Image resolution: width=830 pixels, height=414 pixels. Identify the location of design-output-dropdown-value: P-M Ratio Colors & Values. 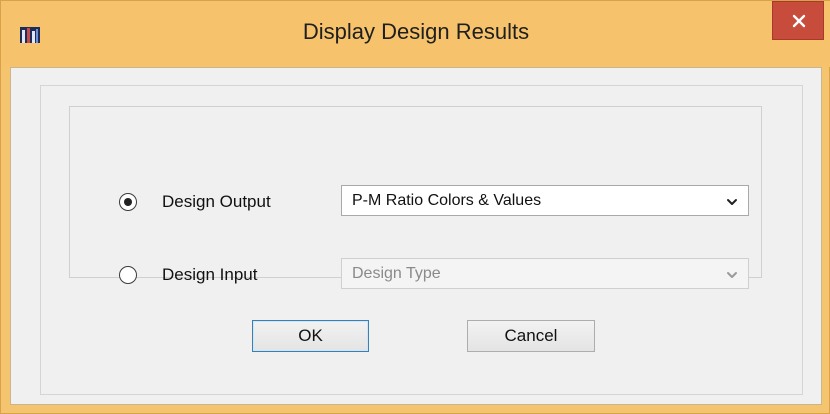
(447, 200).